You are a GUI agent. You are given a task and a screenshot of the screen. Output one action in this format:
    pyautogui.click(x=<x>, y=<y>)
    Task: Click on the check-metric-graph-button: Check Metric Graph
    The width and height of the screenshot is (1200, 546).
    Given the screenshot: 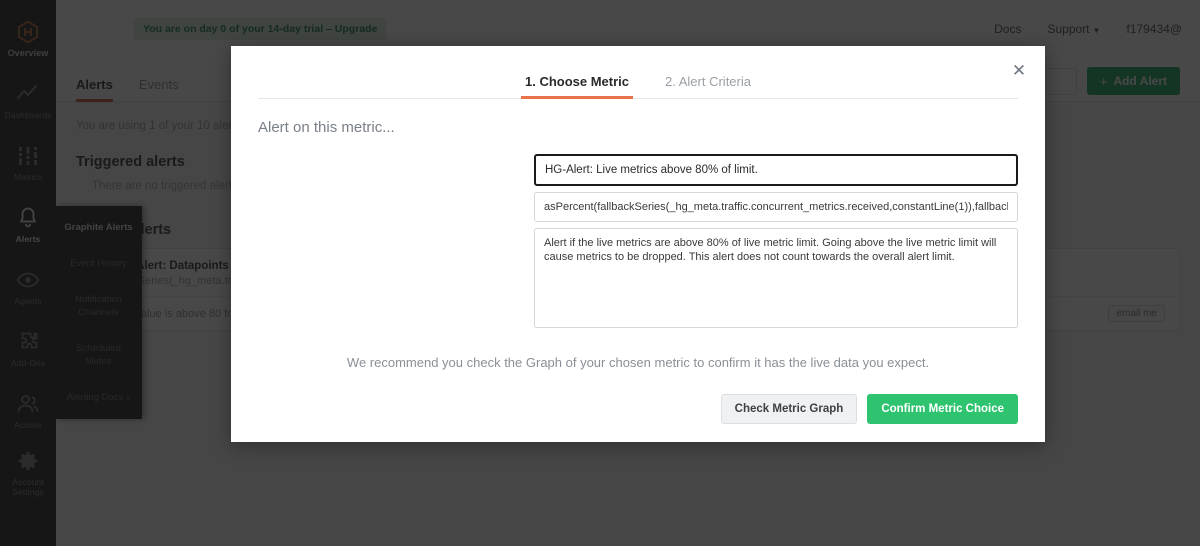 What is the action you would take?
    pyautogui.click(x=789, y=409)
    